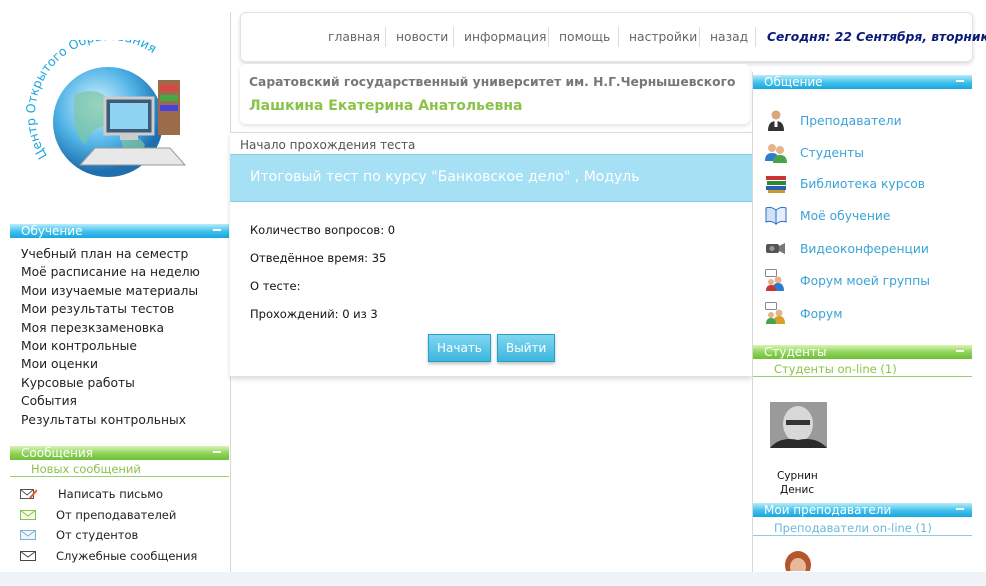  What do you see at coordinates (110, 328) in the screenshot?
I see `menu-item-reexam: Моя перезкзаменовка` at bounding box center [110, 328].